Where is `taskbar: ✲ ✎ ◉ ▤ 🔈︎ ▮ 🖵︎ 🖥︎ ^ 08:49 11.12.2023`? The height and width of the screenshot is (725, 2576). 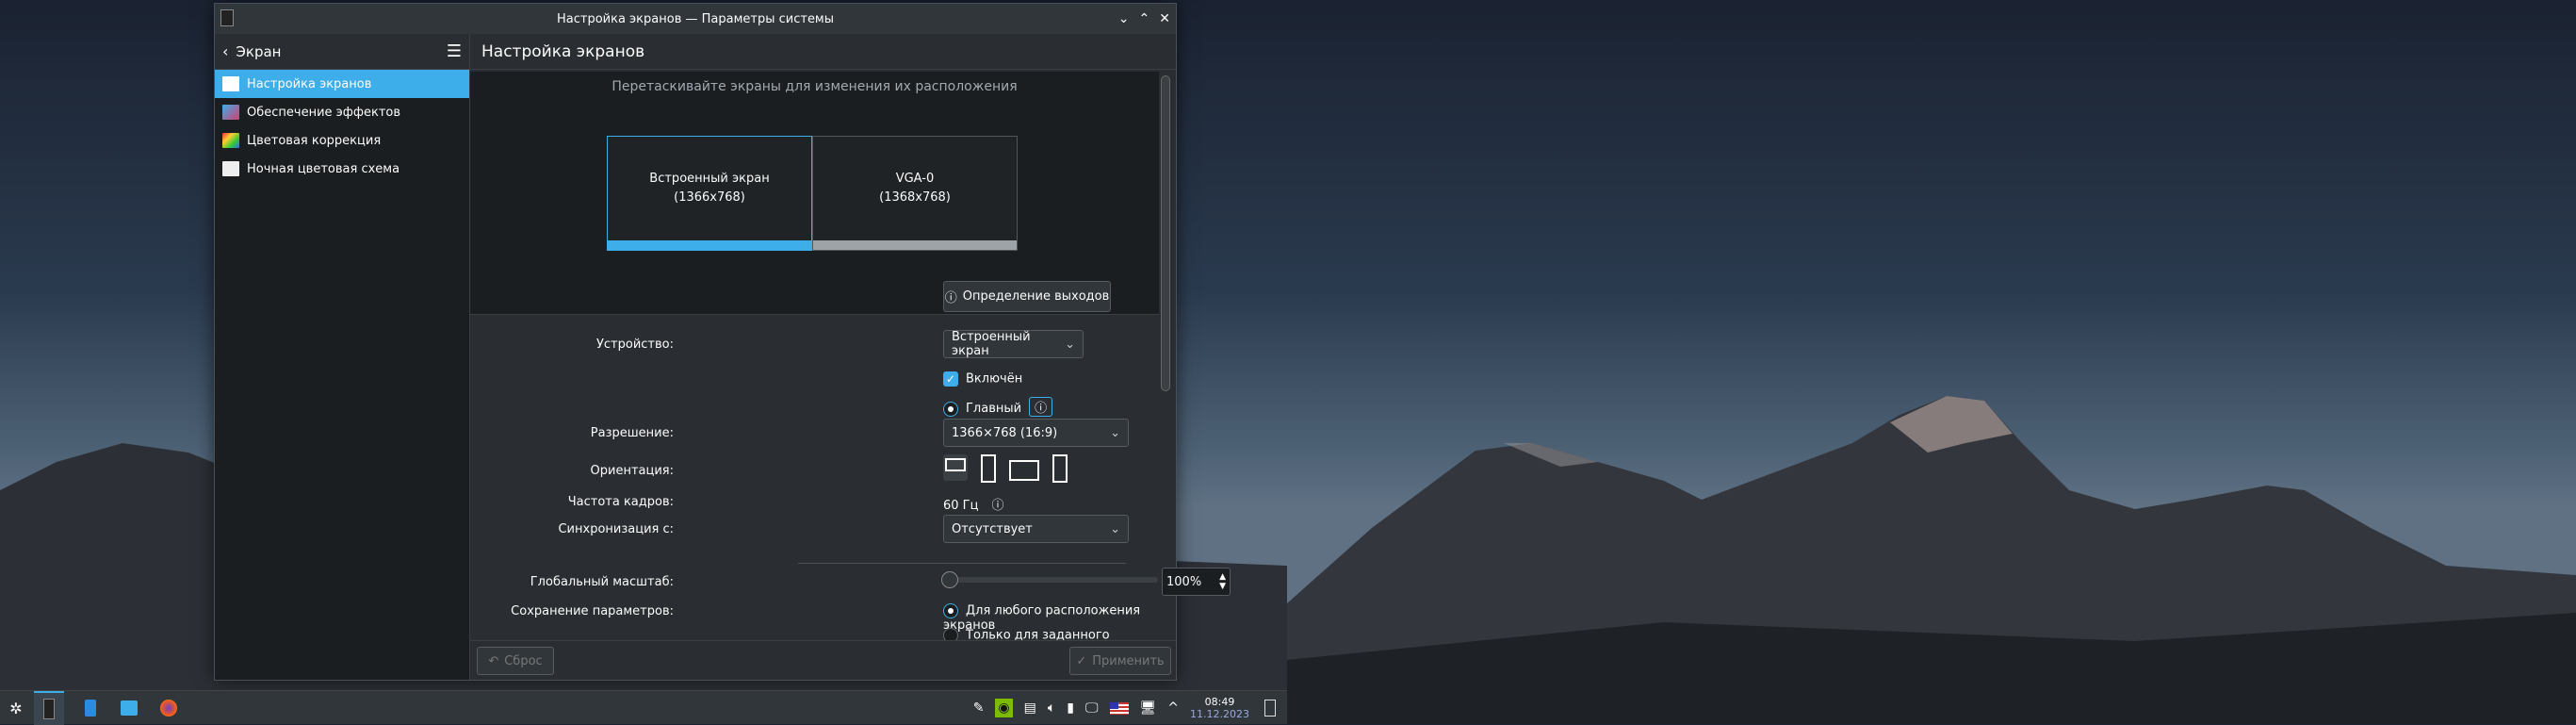 taskbar: ✲ ✎ ◉ ▤ 🔈︎ ▮ 🖵︎ 🖥︎ ^ 08:49 11.12.2023 is located at coordinates (643, 708).